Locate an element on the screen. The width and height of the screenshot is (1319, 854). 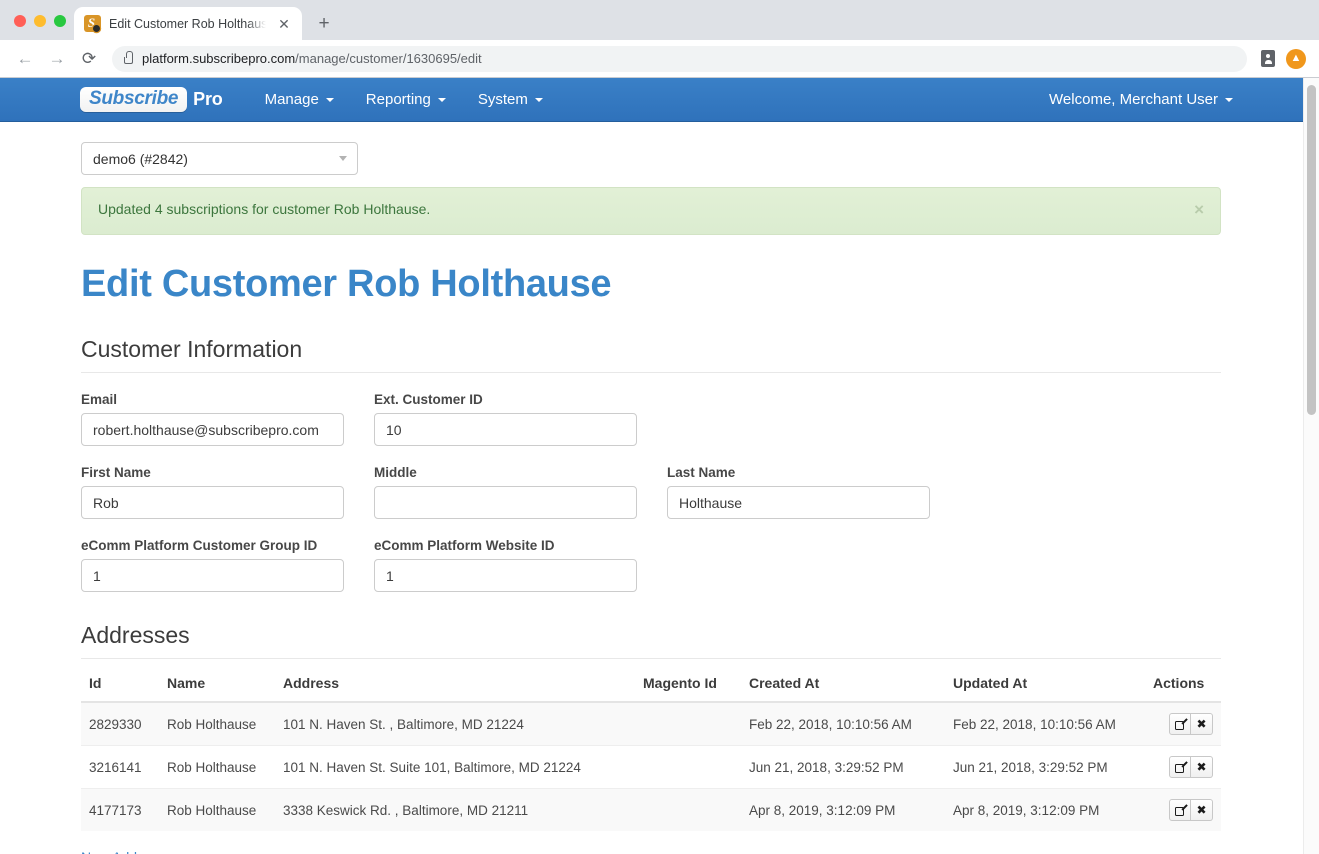
user-menu: Welcome, Merchant User is located at coordinates (1168, 100).